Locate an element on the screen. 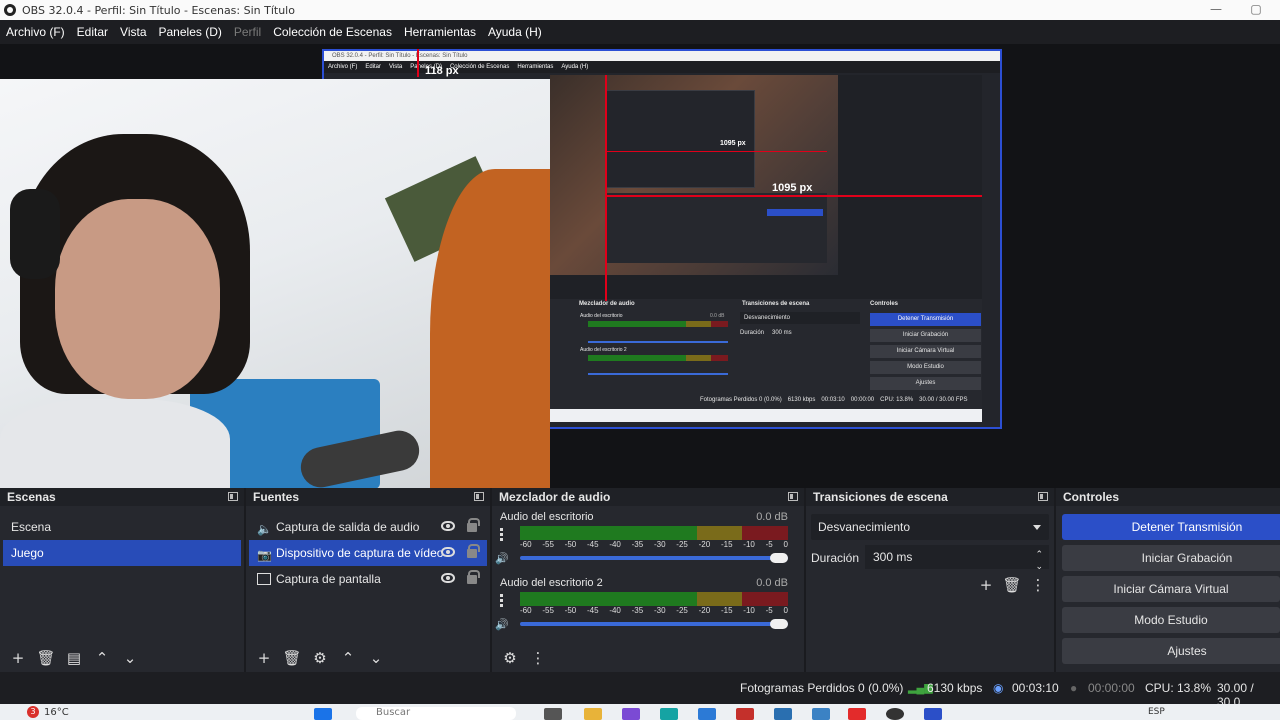 The width and height of the screenshot is (1280, 720). gmail-icon is located at coordinates (745, 714).